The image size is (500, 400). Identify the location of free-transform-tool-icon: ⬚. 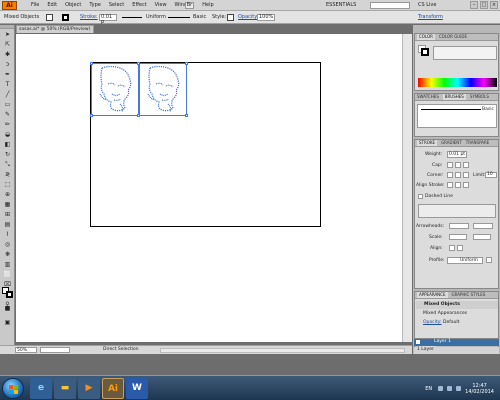
(7, 184).